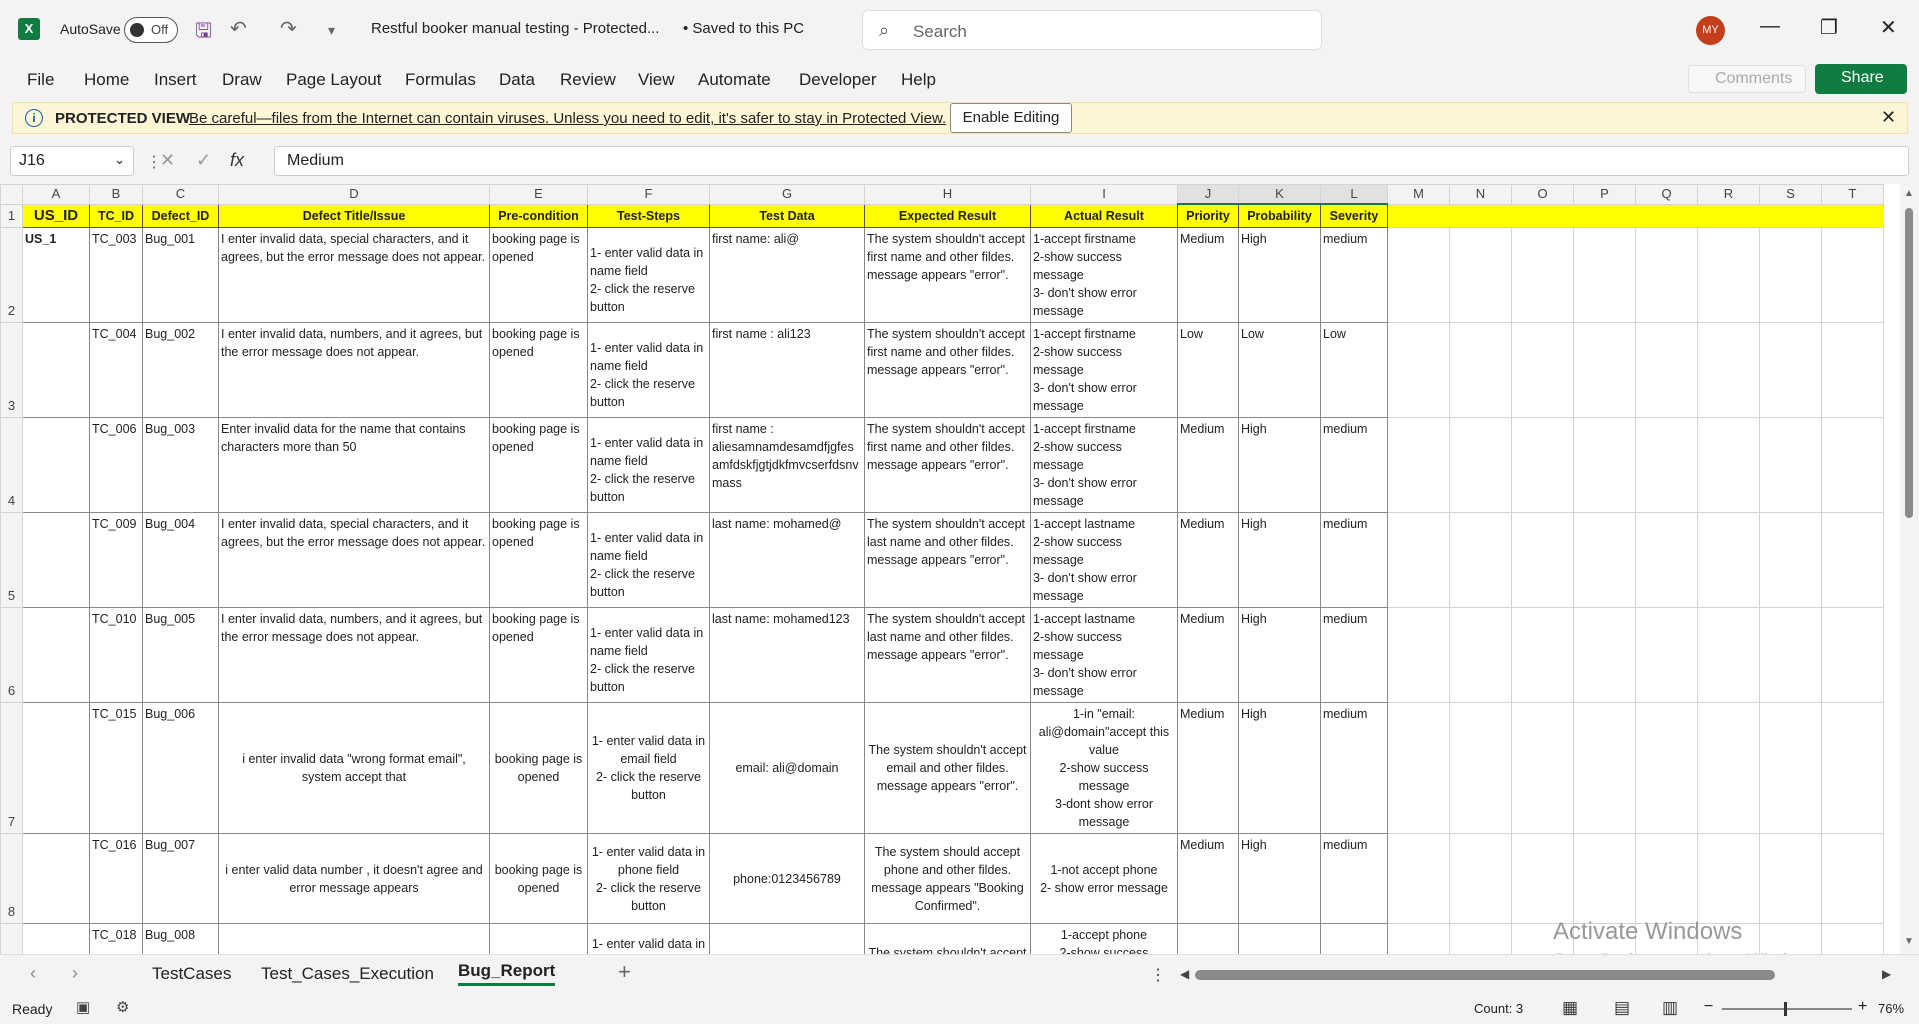 This screenshot has height=1024, width=1919. Describe the element at coordinates (242, 80) in the screenshot. I see `tab-draw: Draw` at that location.